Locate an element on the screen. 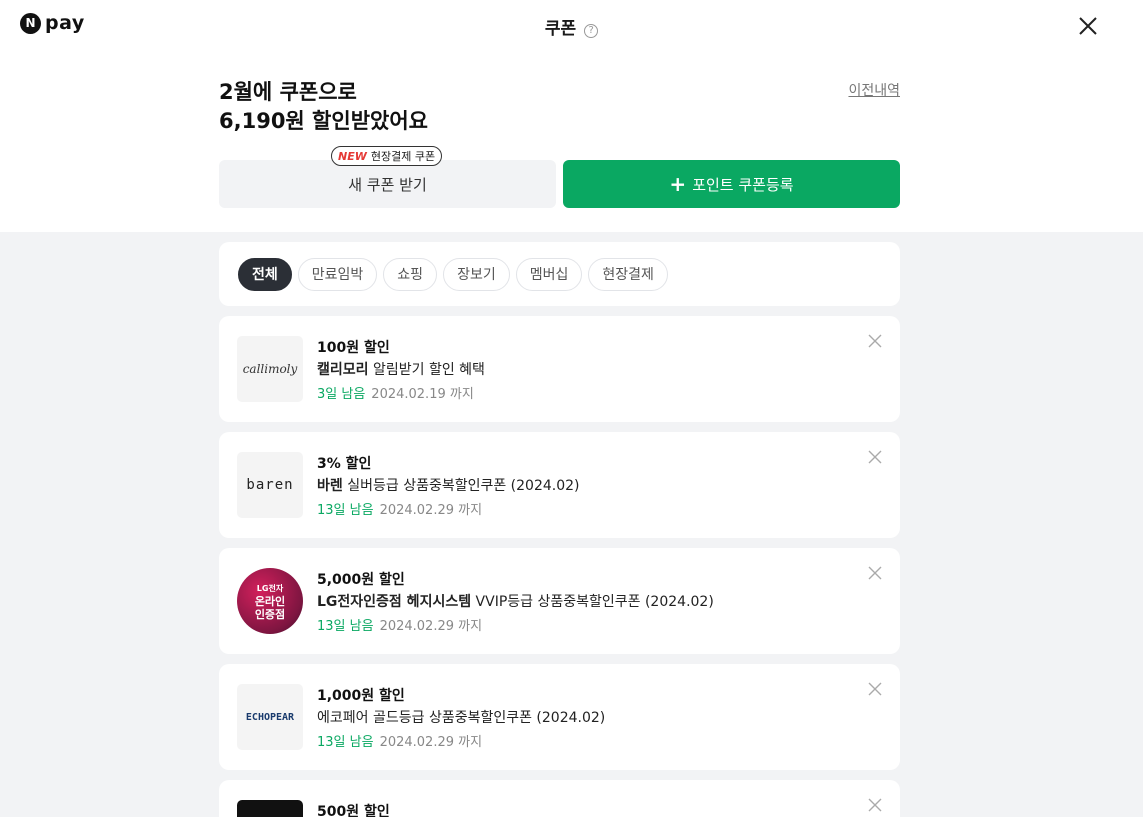 Image resolution: width=1143 pixels, height=817 pixels. coupon-desc: VVIP등급 상품중복할인쿠폰 (2024.02) is located at coordinates (594, 602).